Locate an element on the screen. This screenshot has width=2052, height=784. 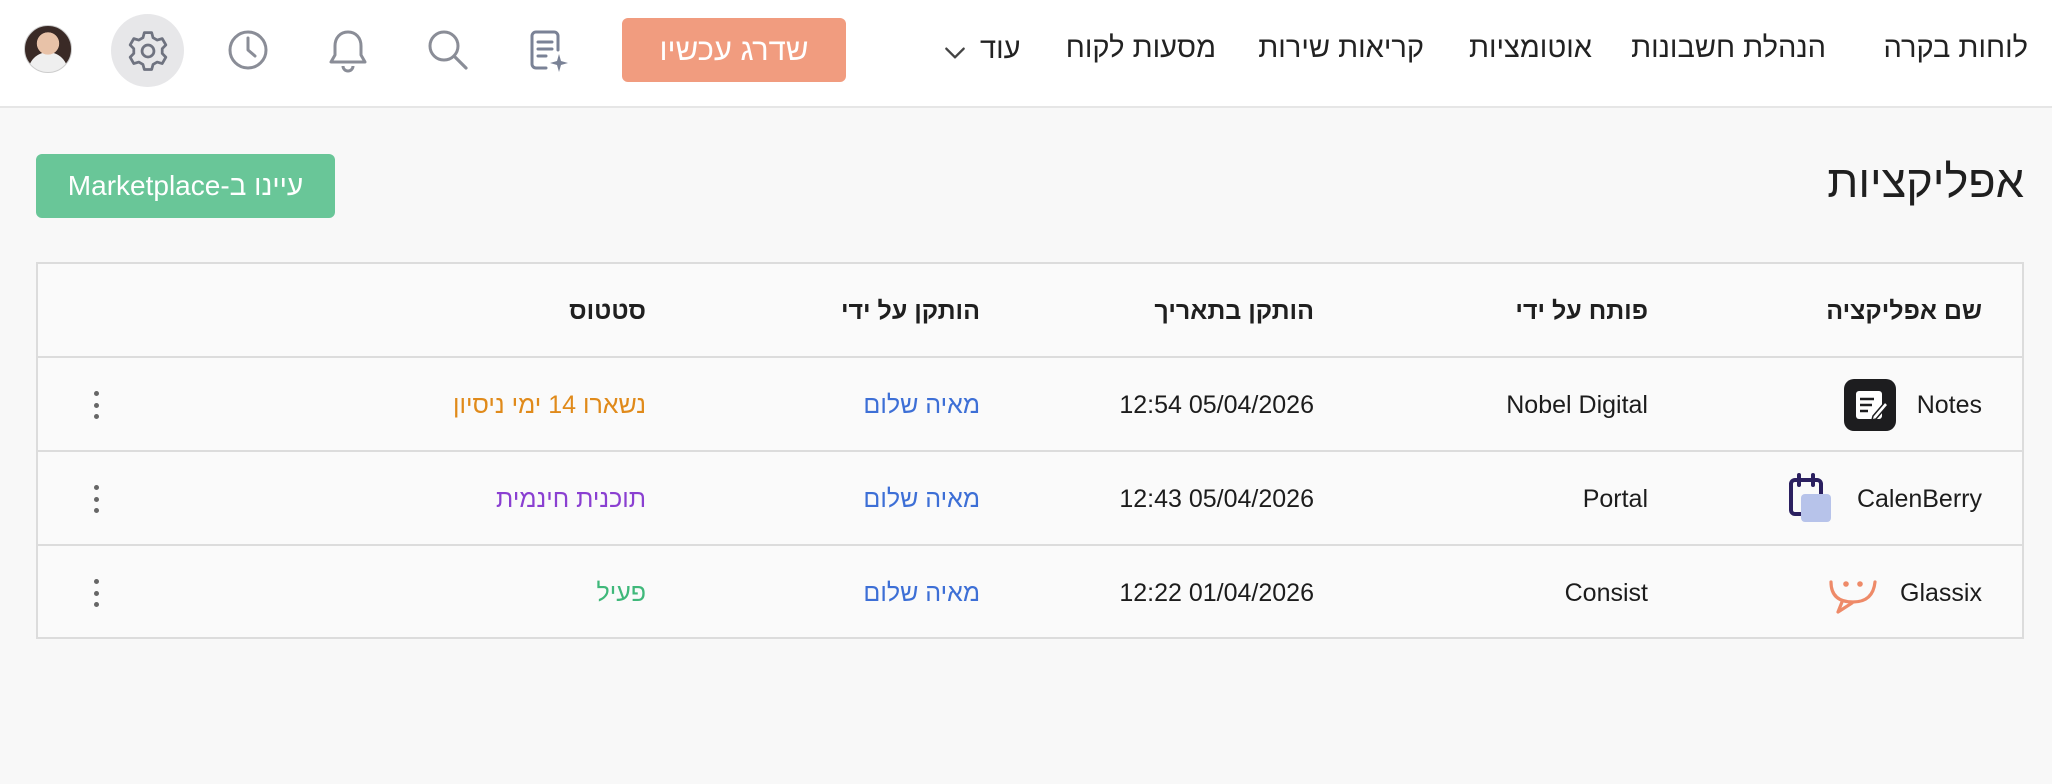
app-name-cell: CalenBerry is located at coordinates (1882, 499).